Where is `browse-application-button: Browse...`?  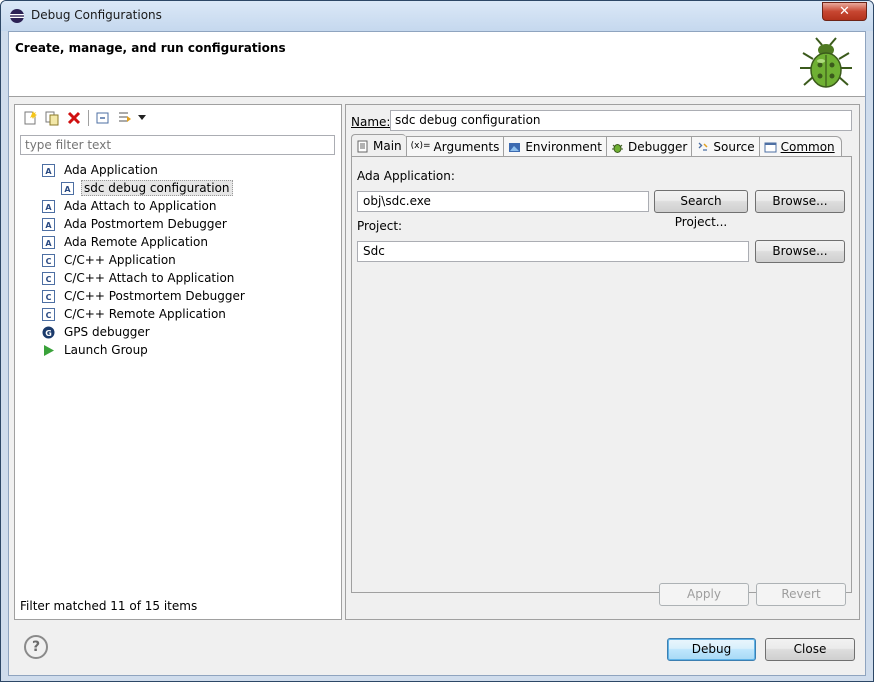
browse-application-button: Browse... is located at coordinates (800, 201).